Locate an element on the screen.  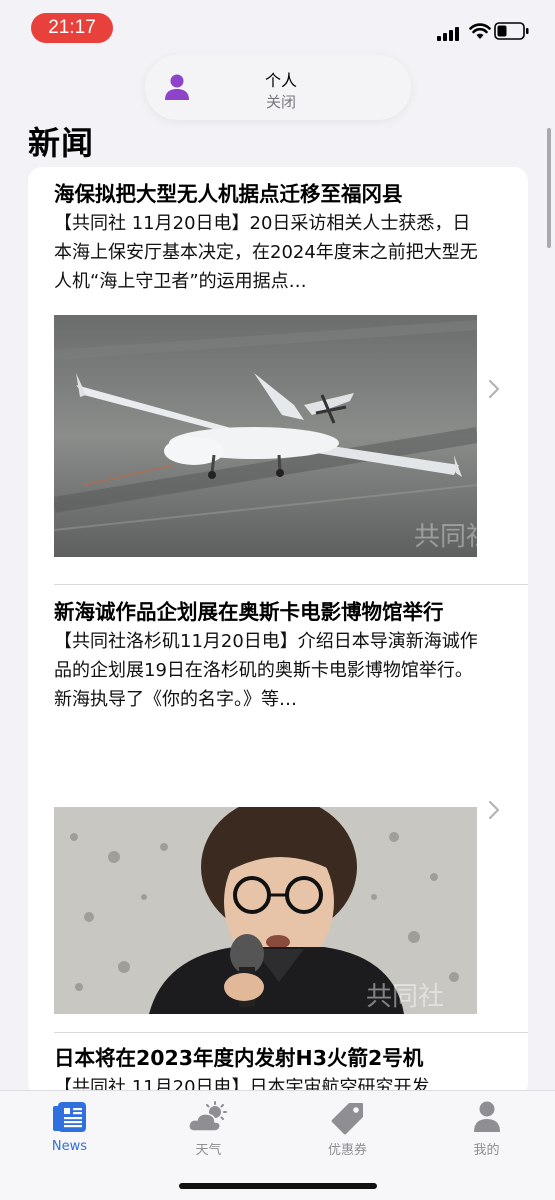
tab-profile: 我的 is located at coordinates (486, 1131).